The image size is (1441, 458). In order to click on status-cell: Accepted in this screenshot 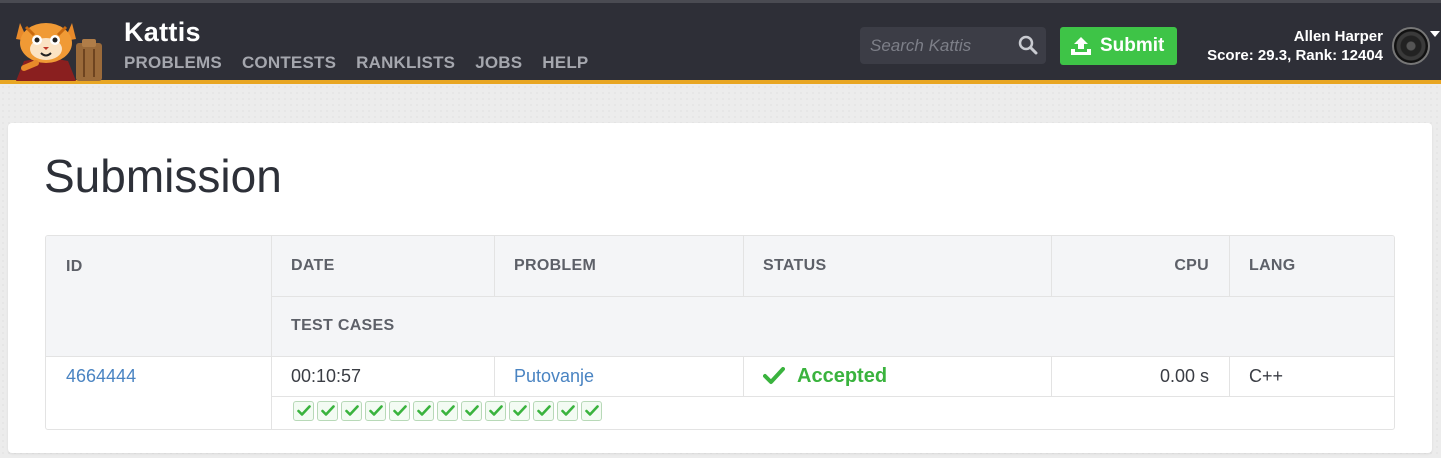, I will do `click(825, 376)`.